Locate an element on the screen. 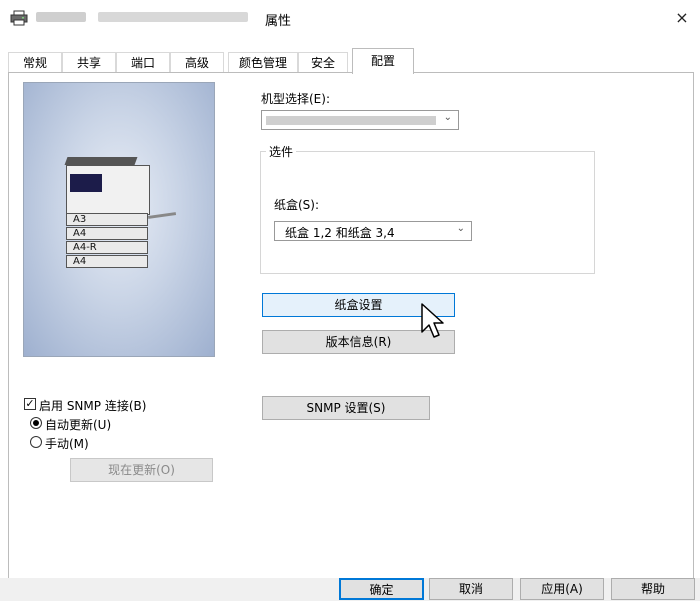  tray-select: 纸盒 1,2 和纸盒 3,4 ⌄ is located at coordinates (373, 231).